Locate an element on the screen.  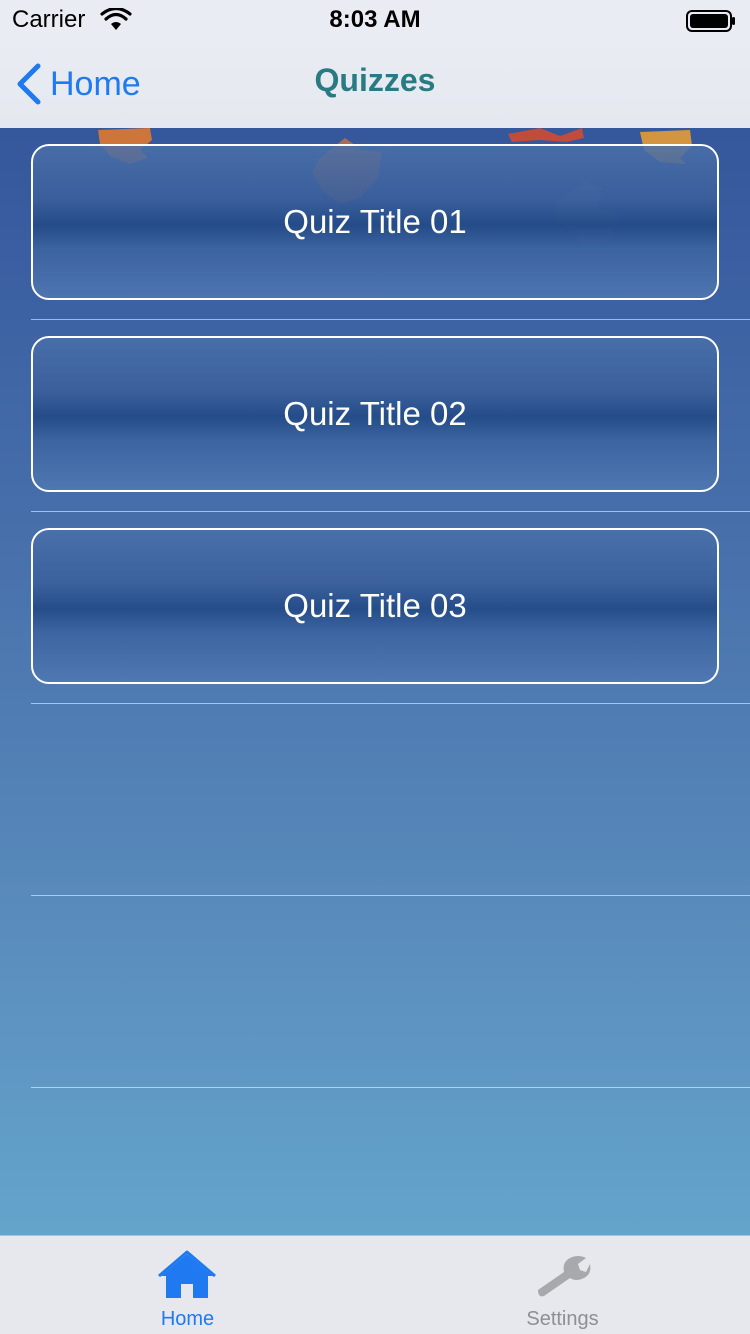
quiz-button-02: Quiz Title 02 is located at coordinates (375, 414).